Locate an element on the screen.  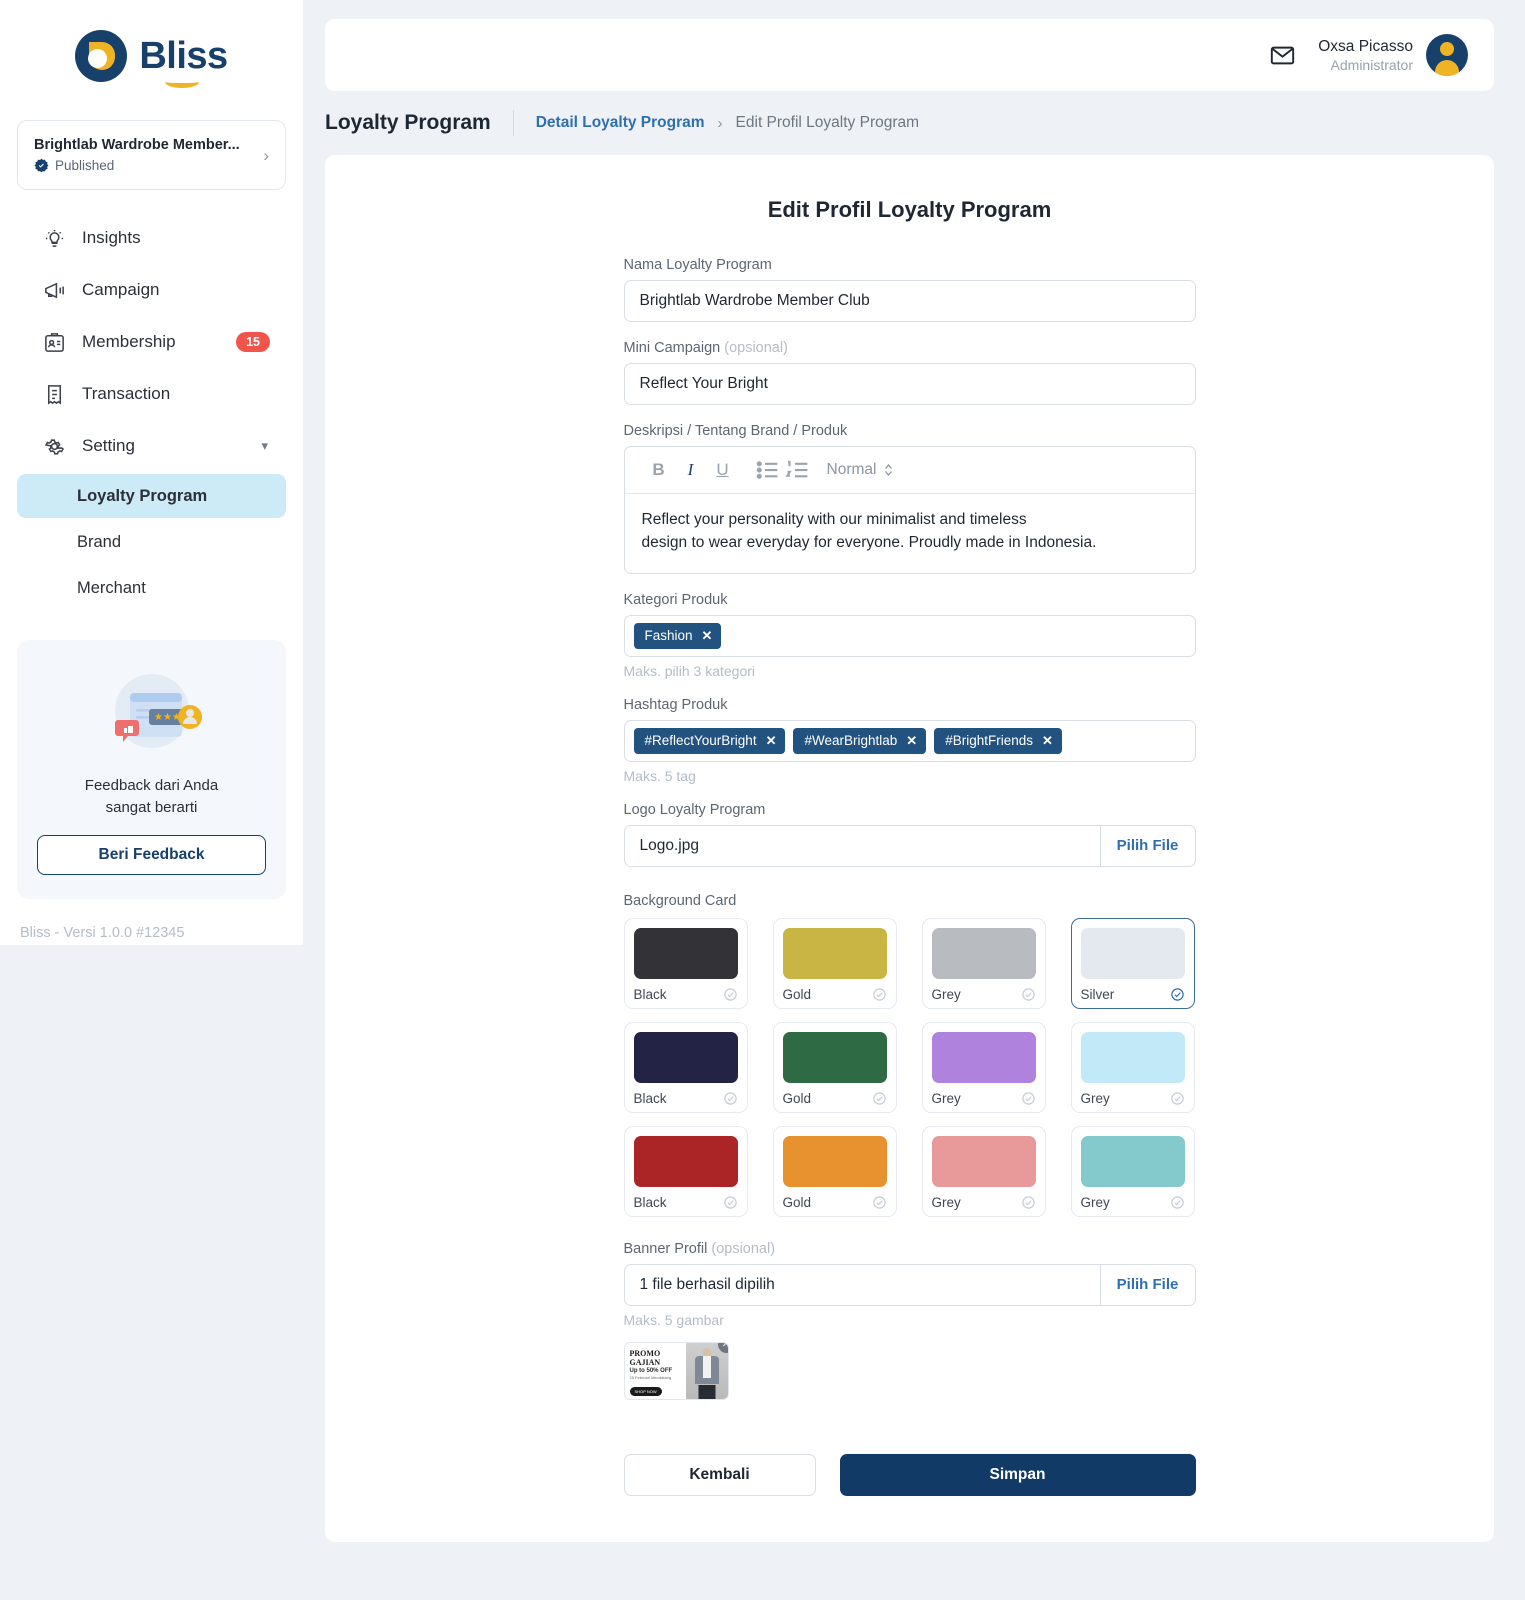
tag-label: Fashion is located at coordinates (668, 636).